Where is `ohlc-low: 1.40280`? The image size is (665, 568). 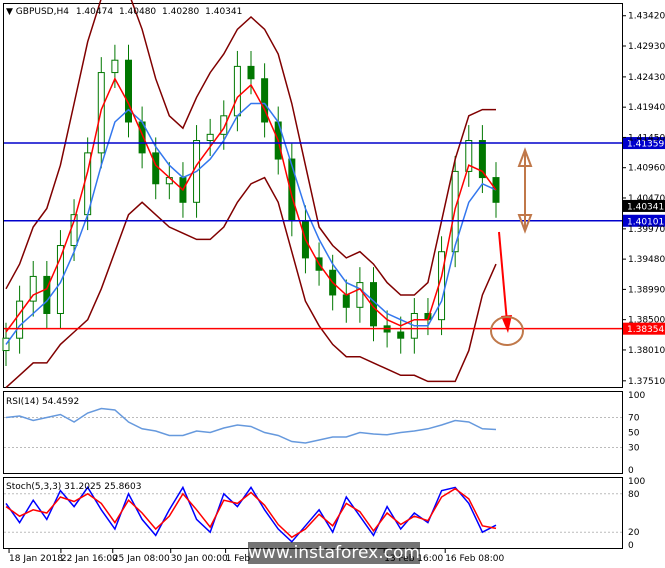
ohlc-low: 1.40280 is located at coordinates (180, 12).